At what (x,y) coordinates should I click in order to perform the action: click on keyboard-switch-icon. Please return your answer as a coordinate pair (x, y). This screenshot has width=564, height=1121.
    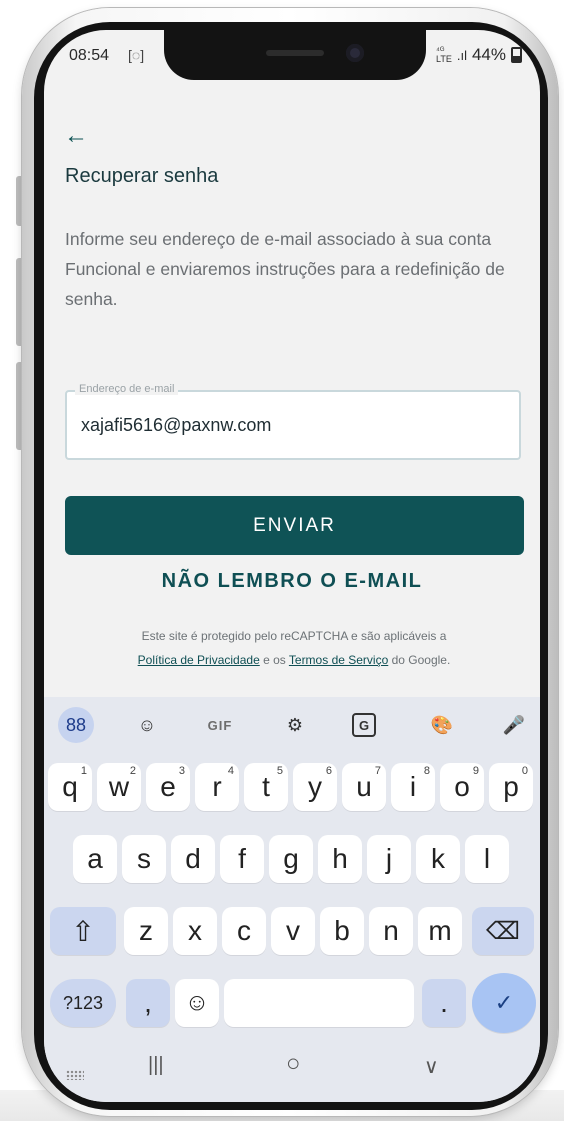
    Looking at the image, I should click on (75, 1075).